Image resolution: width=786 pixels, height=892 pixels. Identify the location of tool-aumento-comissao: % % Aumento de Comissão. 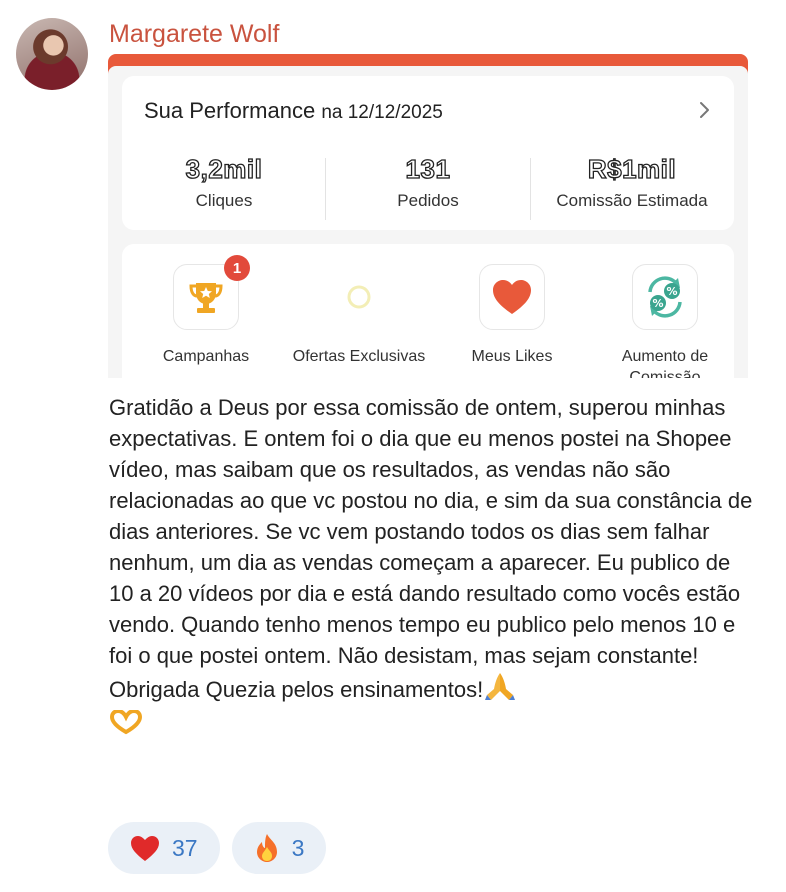
(665, 321).